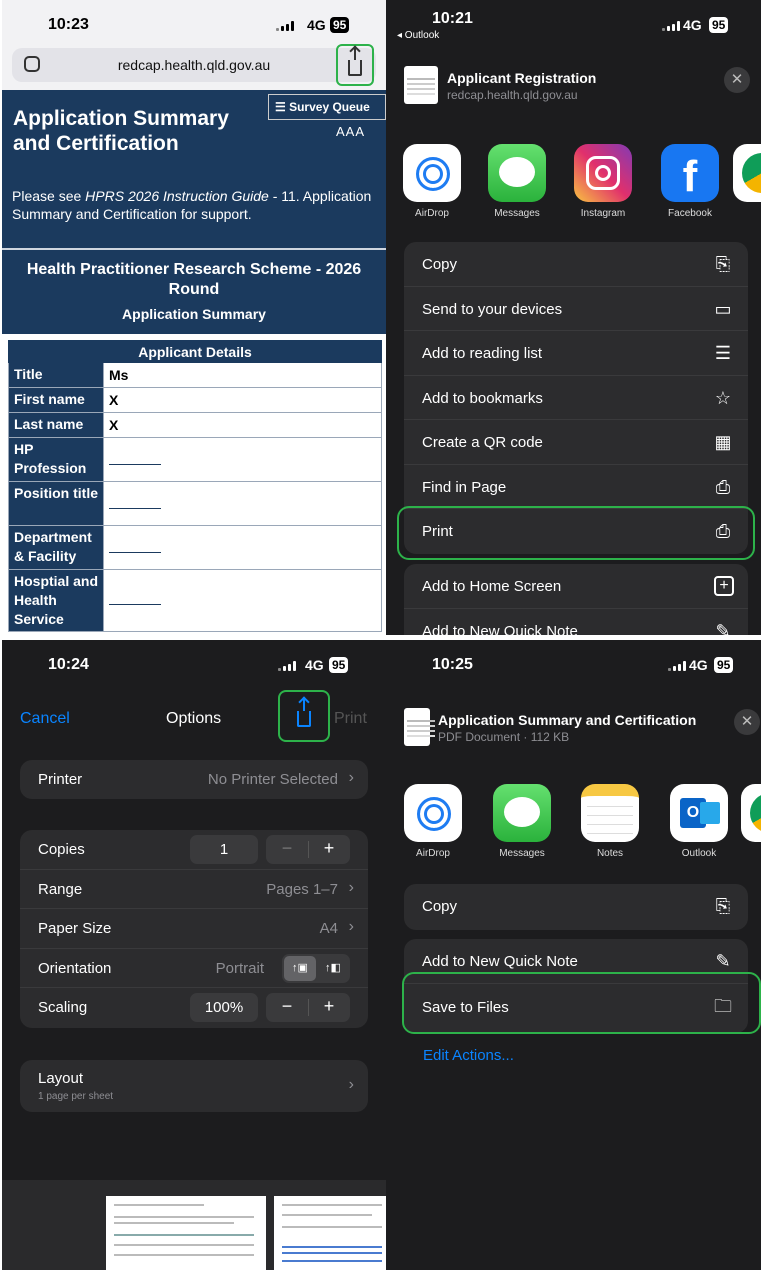 This screenshot has height=1270, width=761. What do you see at coordinates (610, 821) in the screenshot?
I see `app-notes: Notes` at bounding box center [610, 821].